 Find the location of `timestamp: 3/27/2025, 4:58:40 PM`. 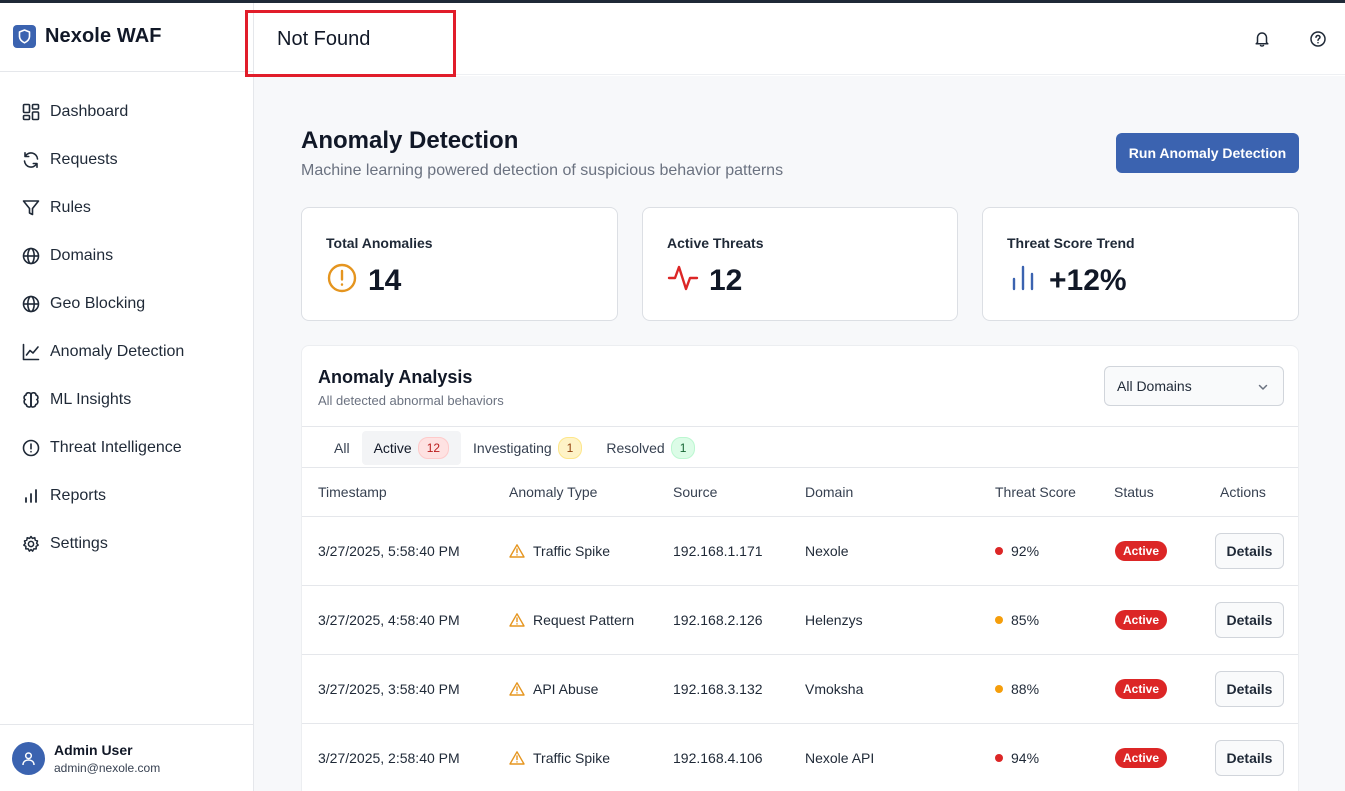

timestamp: 3/27/2025, 4:58:40 PM is located at coordinates (389, 620).